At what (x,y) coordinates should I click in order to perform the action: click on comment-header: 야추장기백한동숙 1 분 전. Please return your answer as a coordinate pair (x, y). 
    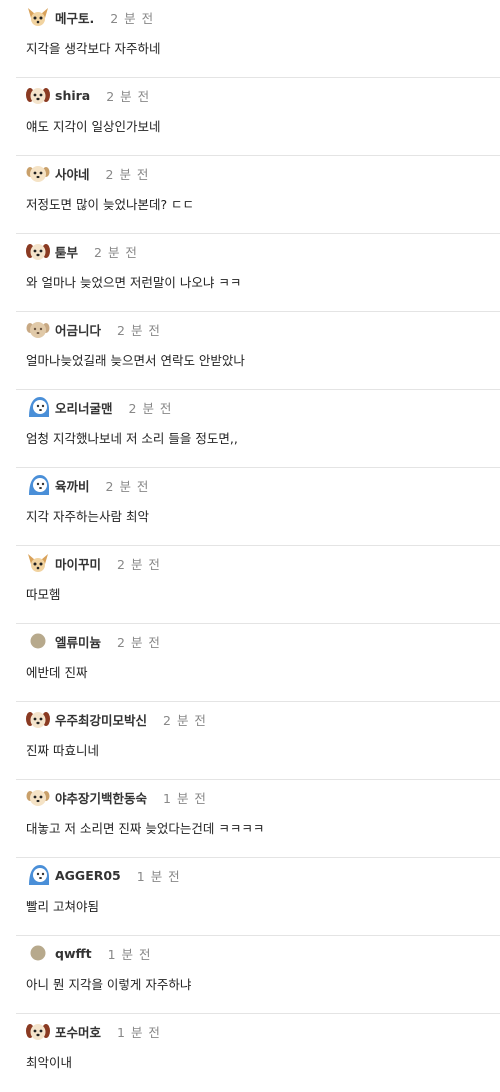
    Looking at the image, I should click on (116, 797).